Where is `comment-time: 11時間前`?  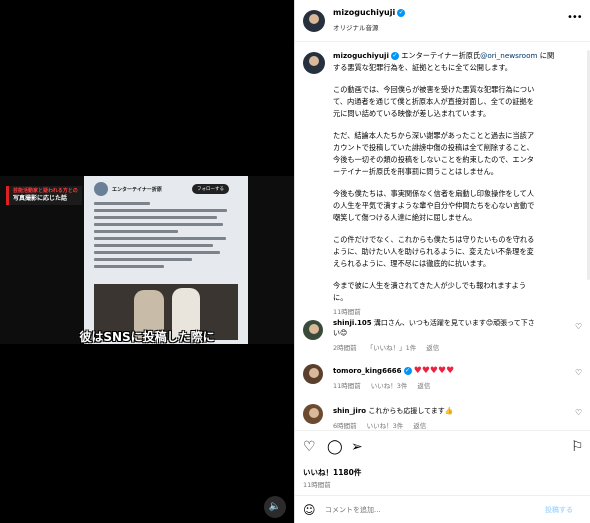 comment-time: 11時間前 is located at coordinates (347, 386).